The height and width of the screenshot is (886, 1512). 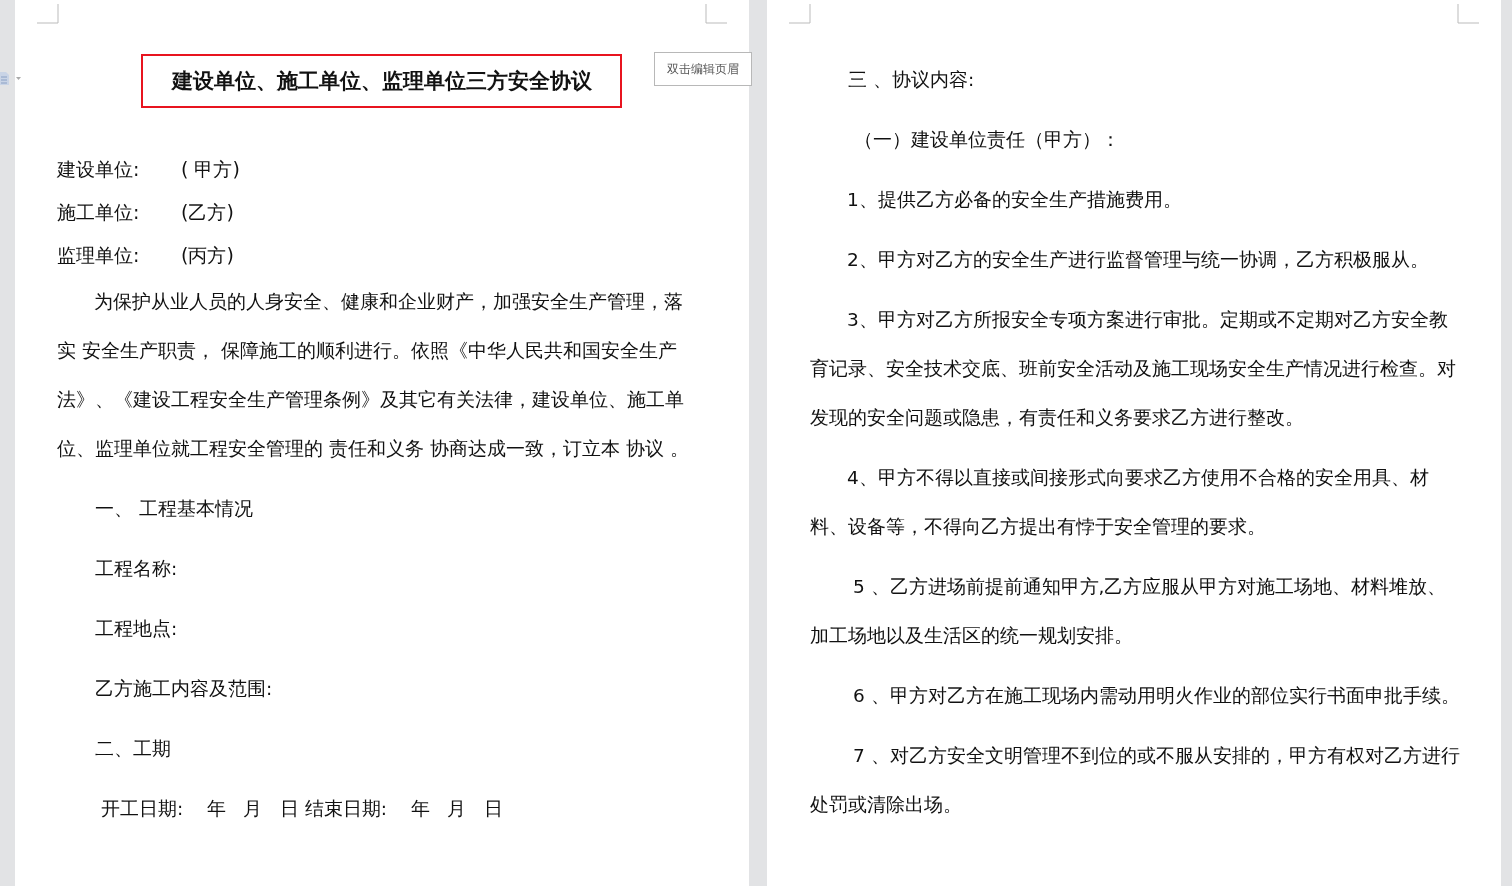 I want to click on text-line: 乙方施工内容及范围:, so click(x=183, y=689).